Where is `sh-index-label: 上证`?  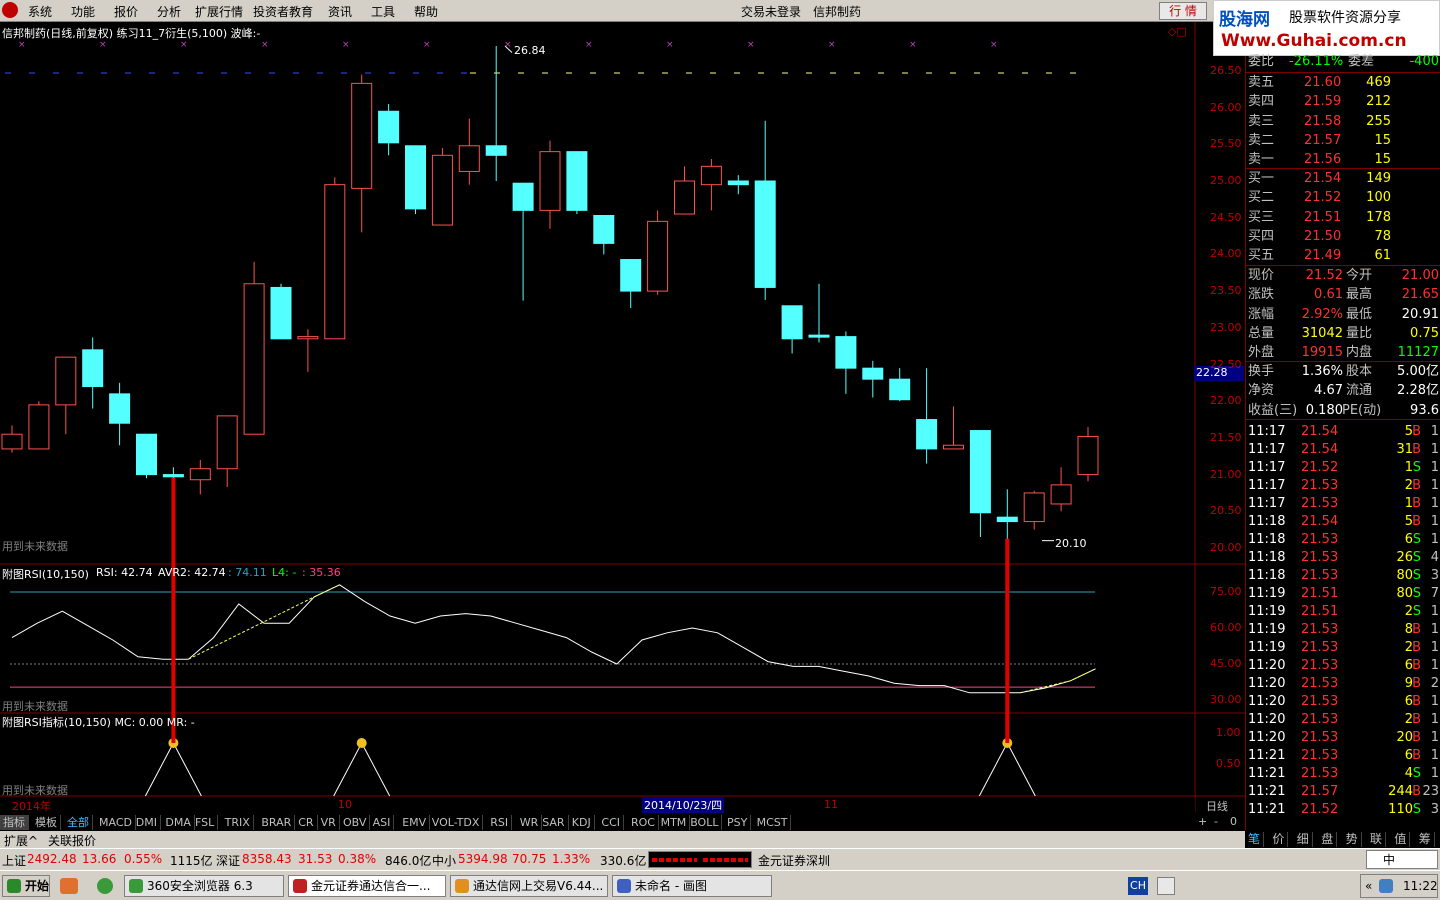 sh-index-label: 上证 is located at coordinates (14, 861).